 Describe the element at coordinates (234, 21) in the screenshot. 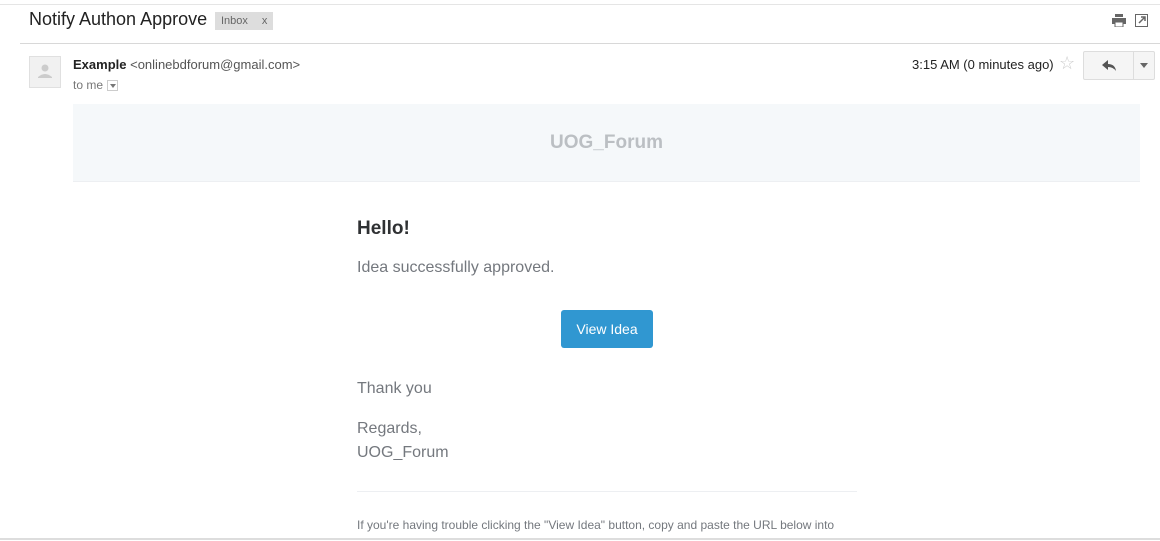

I see `label-text: Inbox` at that location.